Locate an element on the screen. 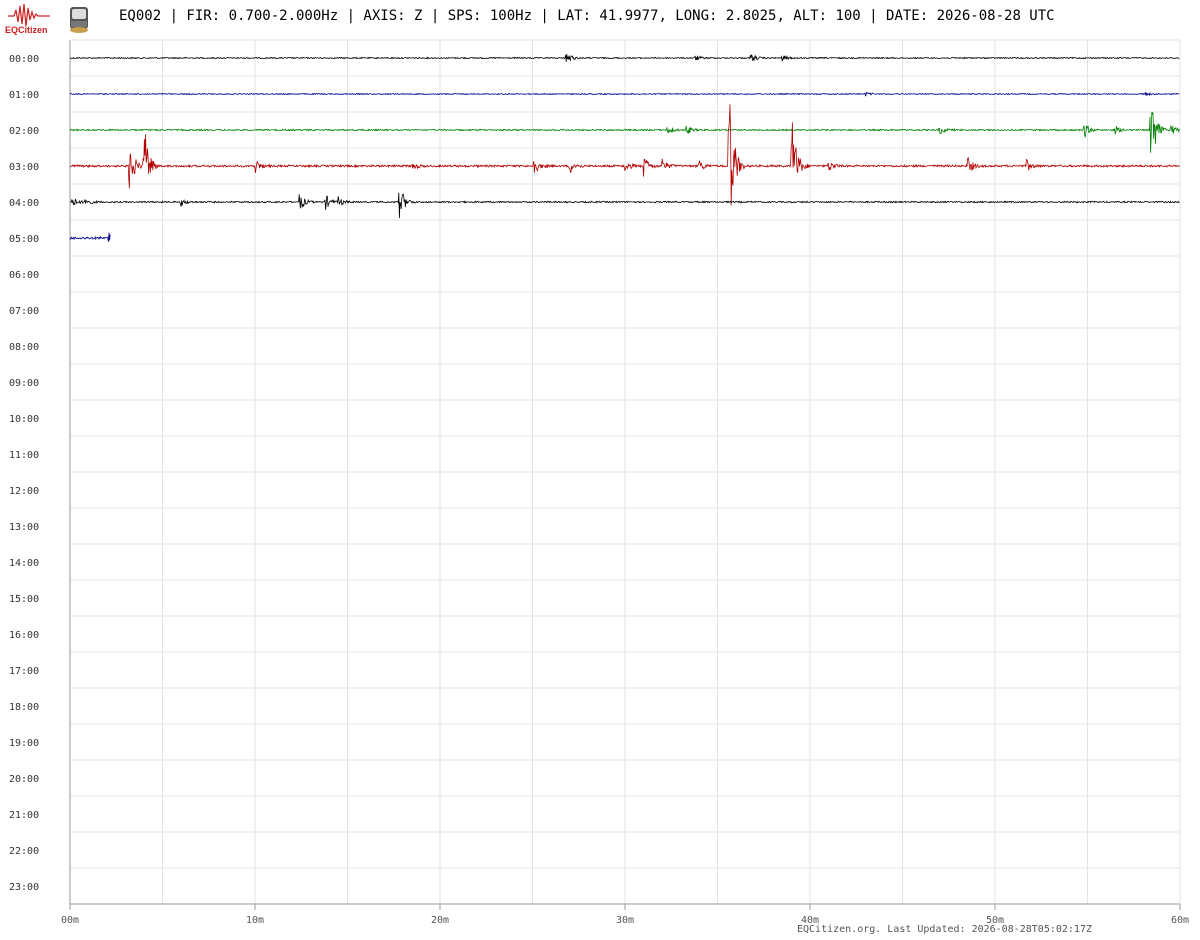 The image size is (1200, 940). hour-label: 05:00 is located at coordinates (24, 239).